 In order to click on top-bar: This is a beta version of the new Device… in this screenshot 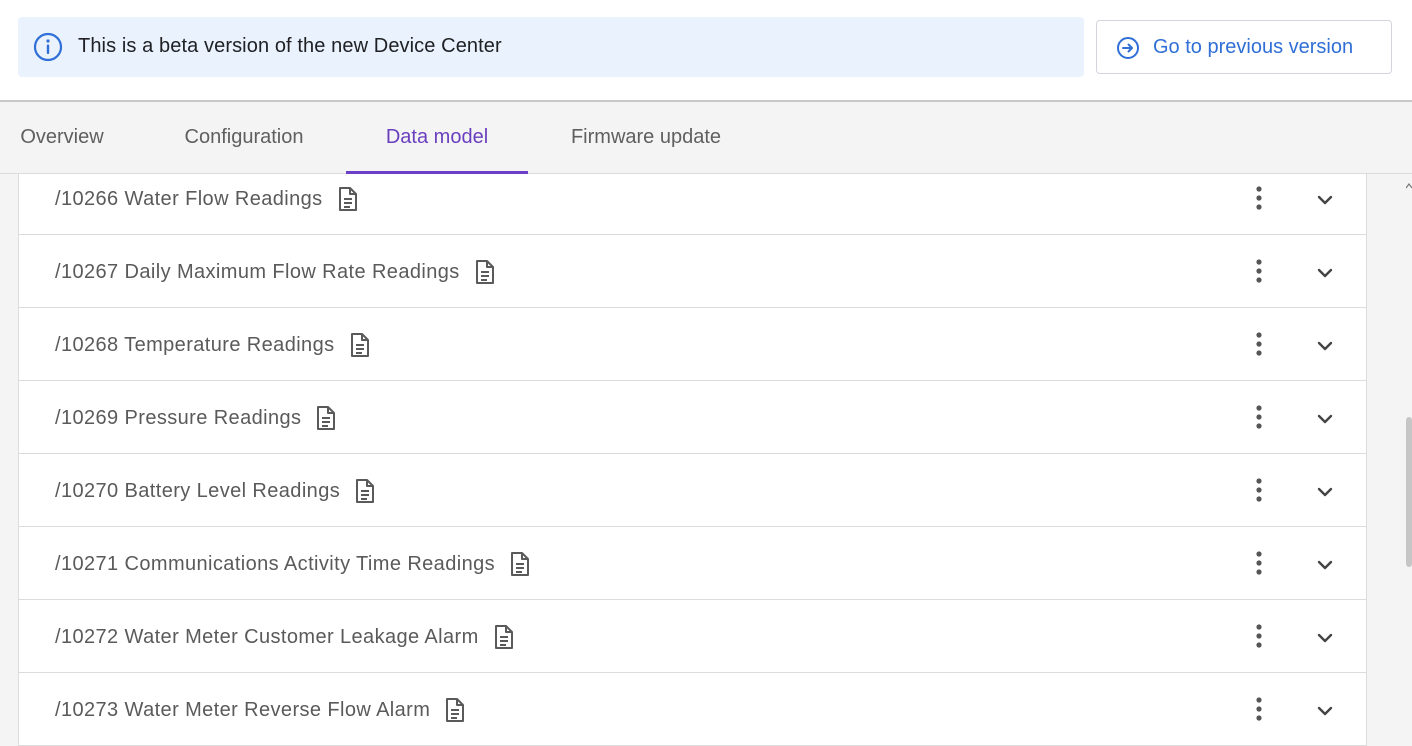, I will do `click(706, 51)`.